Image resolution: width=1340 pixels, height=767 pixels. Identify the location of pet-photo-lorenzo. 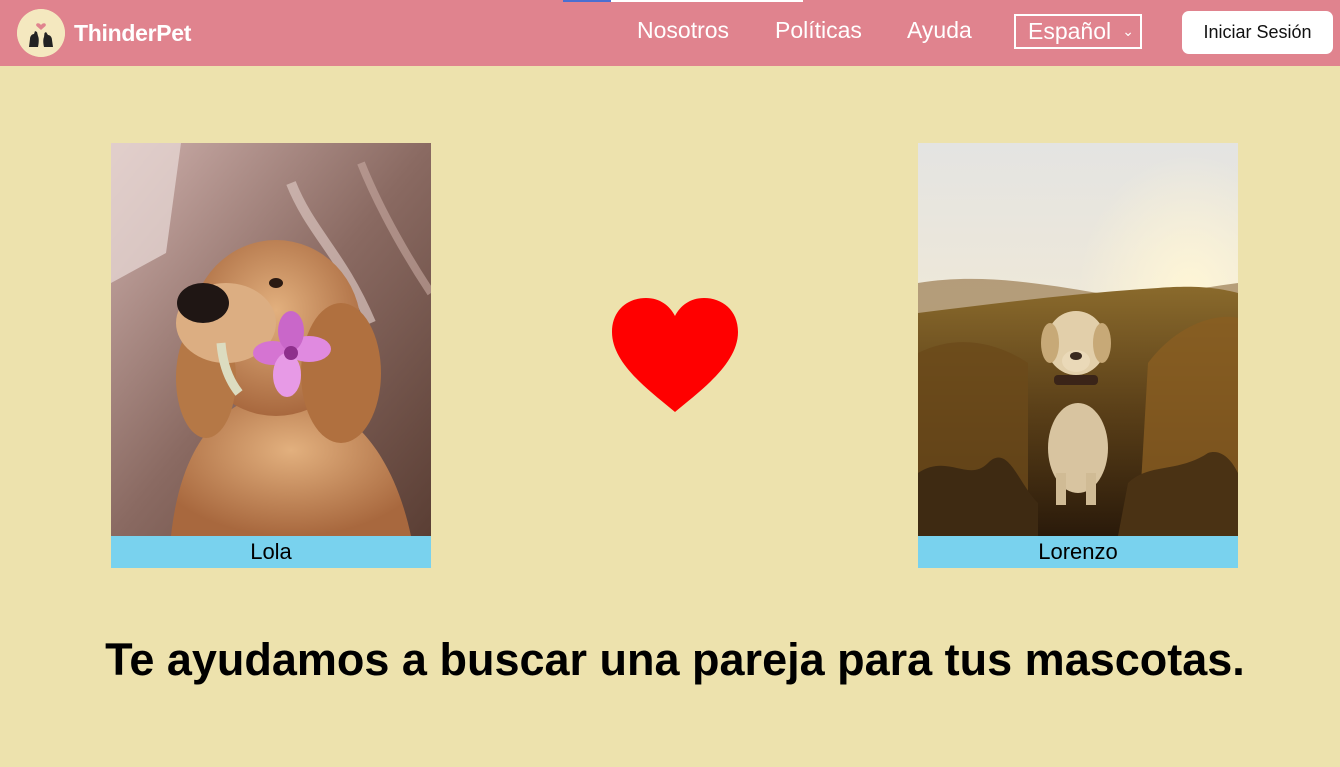
(1078, 339).